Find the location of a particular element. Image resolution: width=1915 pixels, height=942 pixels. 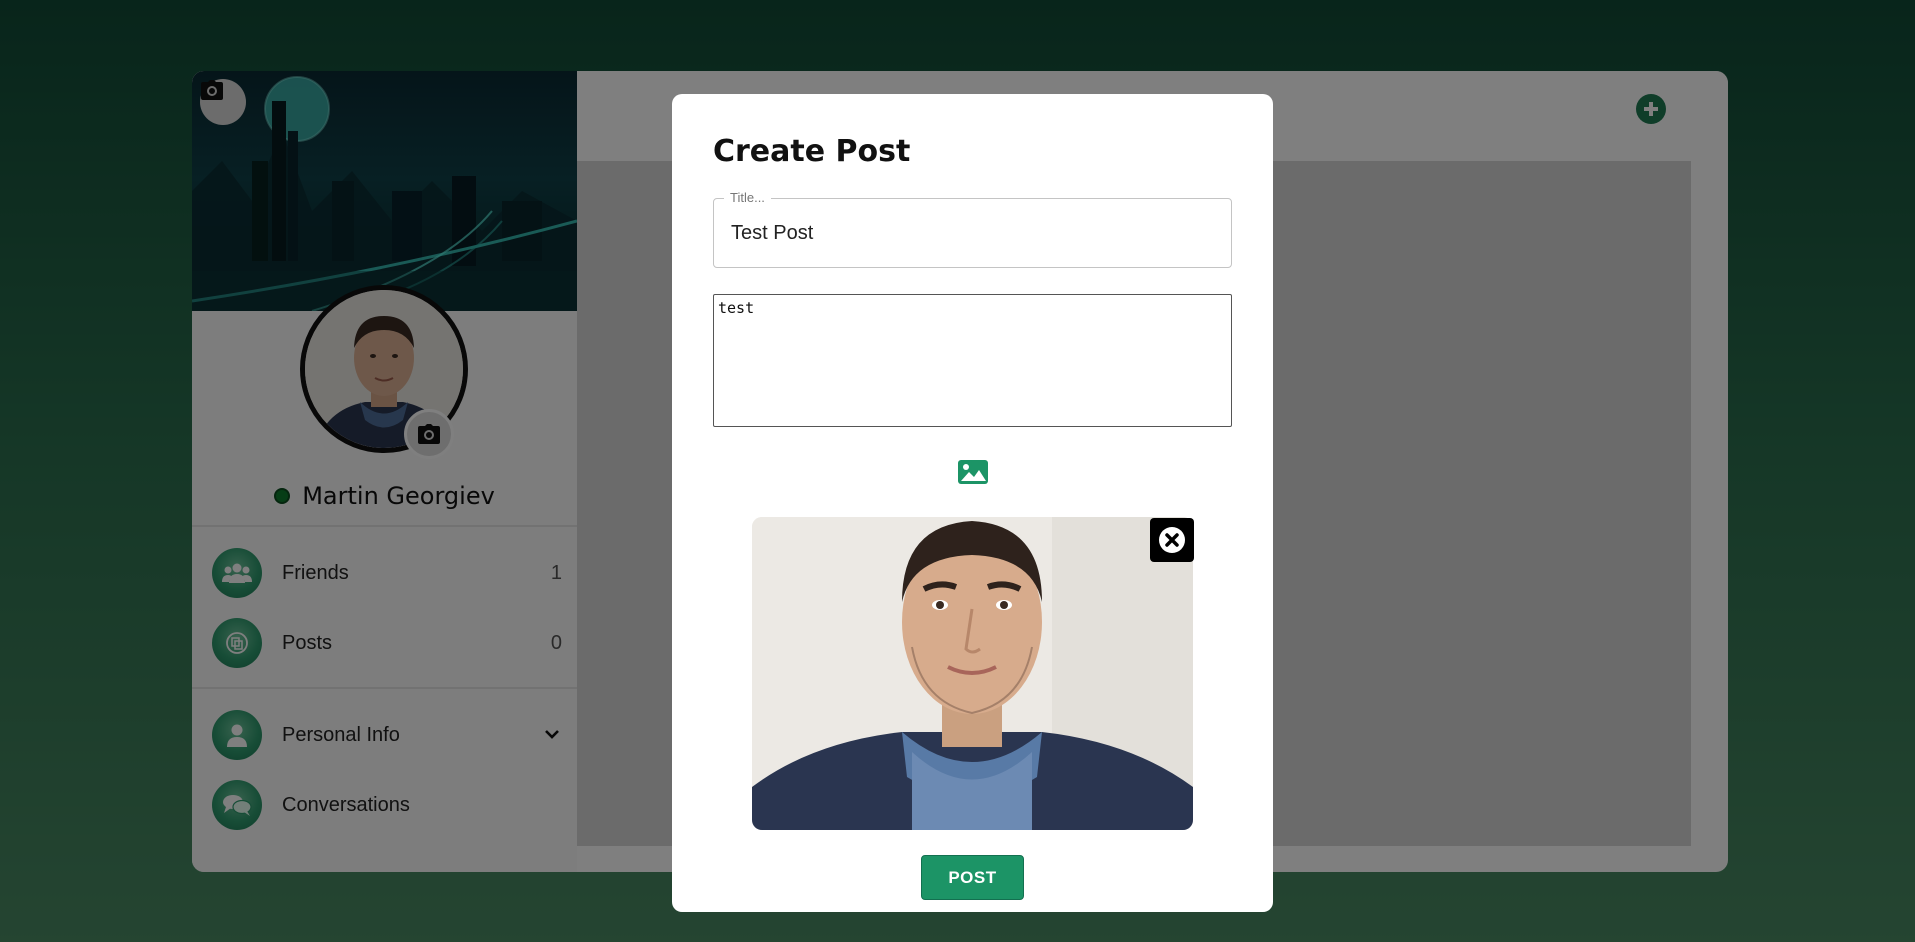

image-icon is located at coordinates (973, 472).